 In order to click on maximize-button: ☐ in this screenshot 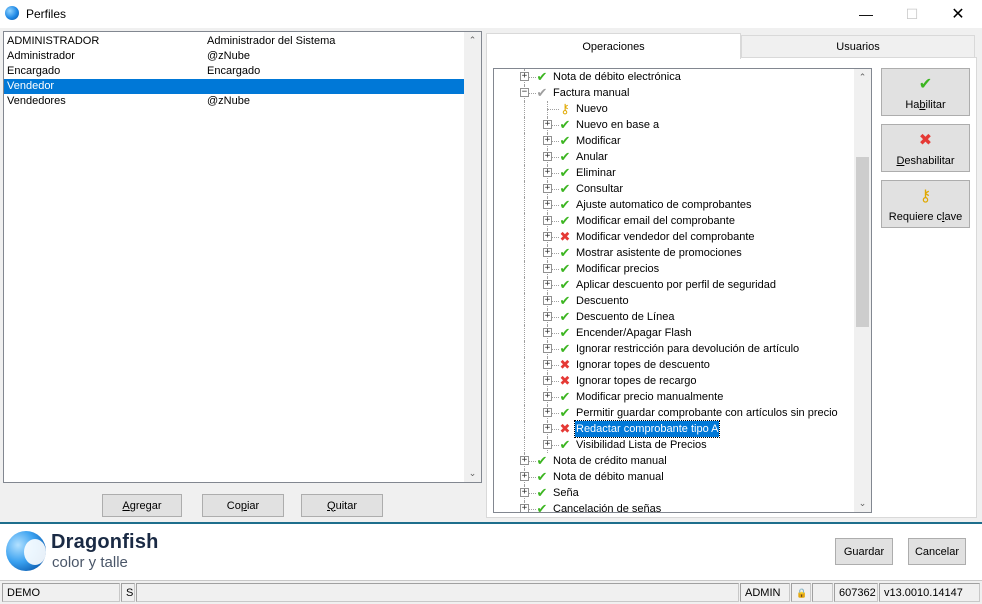, I will do `click(912, 14)`.